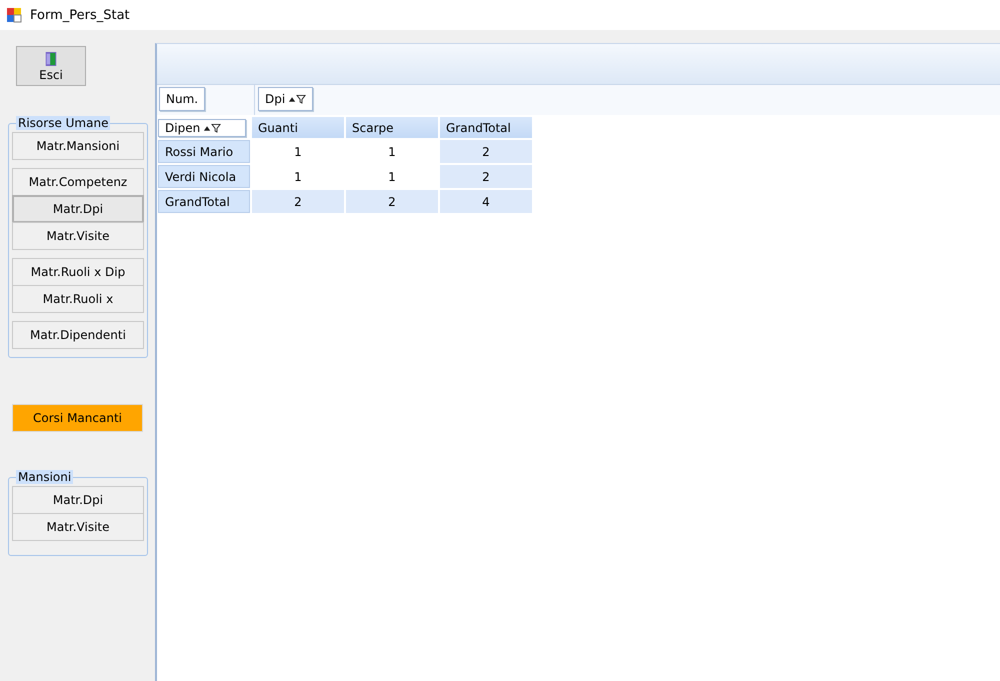 This screenshot has height=681, width=1000. What do you see at coordinates (204, 151) in the screenshot?
I see `row-header: Rossi Mario` at bounding box center [204, 151].